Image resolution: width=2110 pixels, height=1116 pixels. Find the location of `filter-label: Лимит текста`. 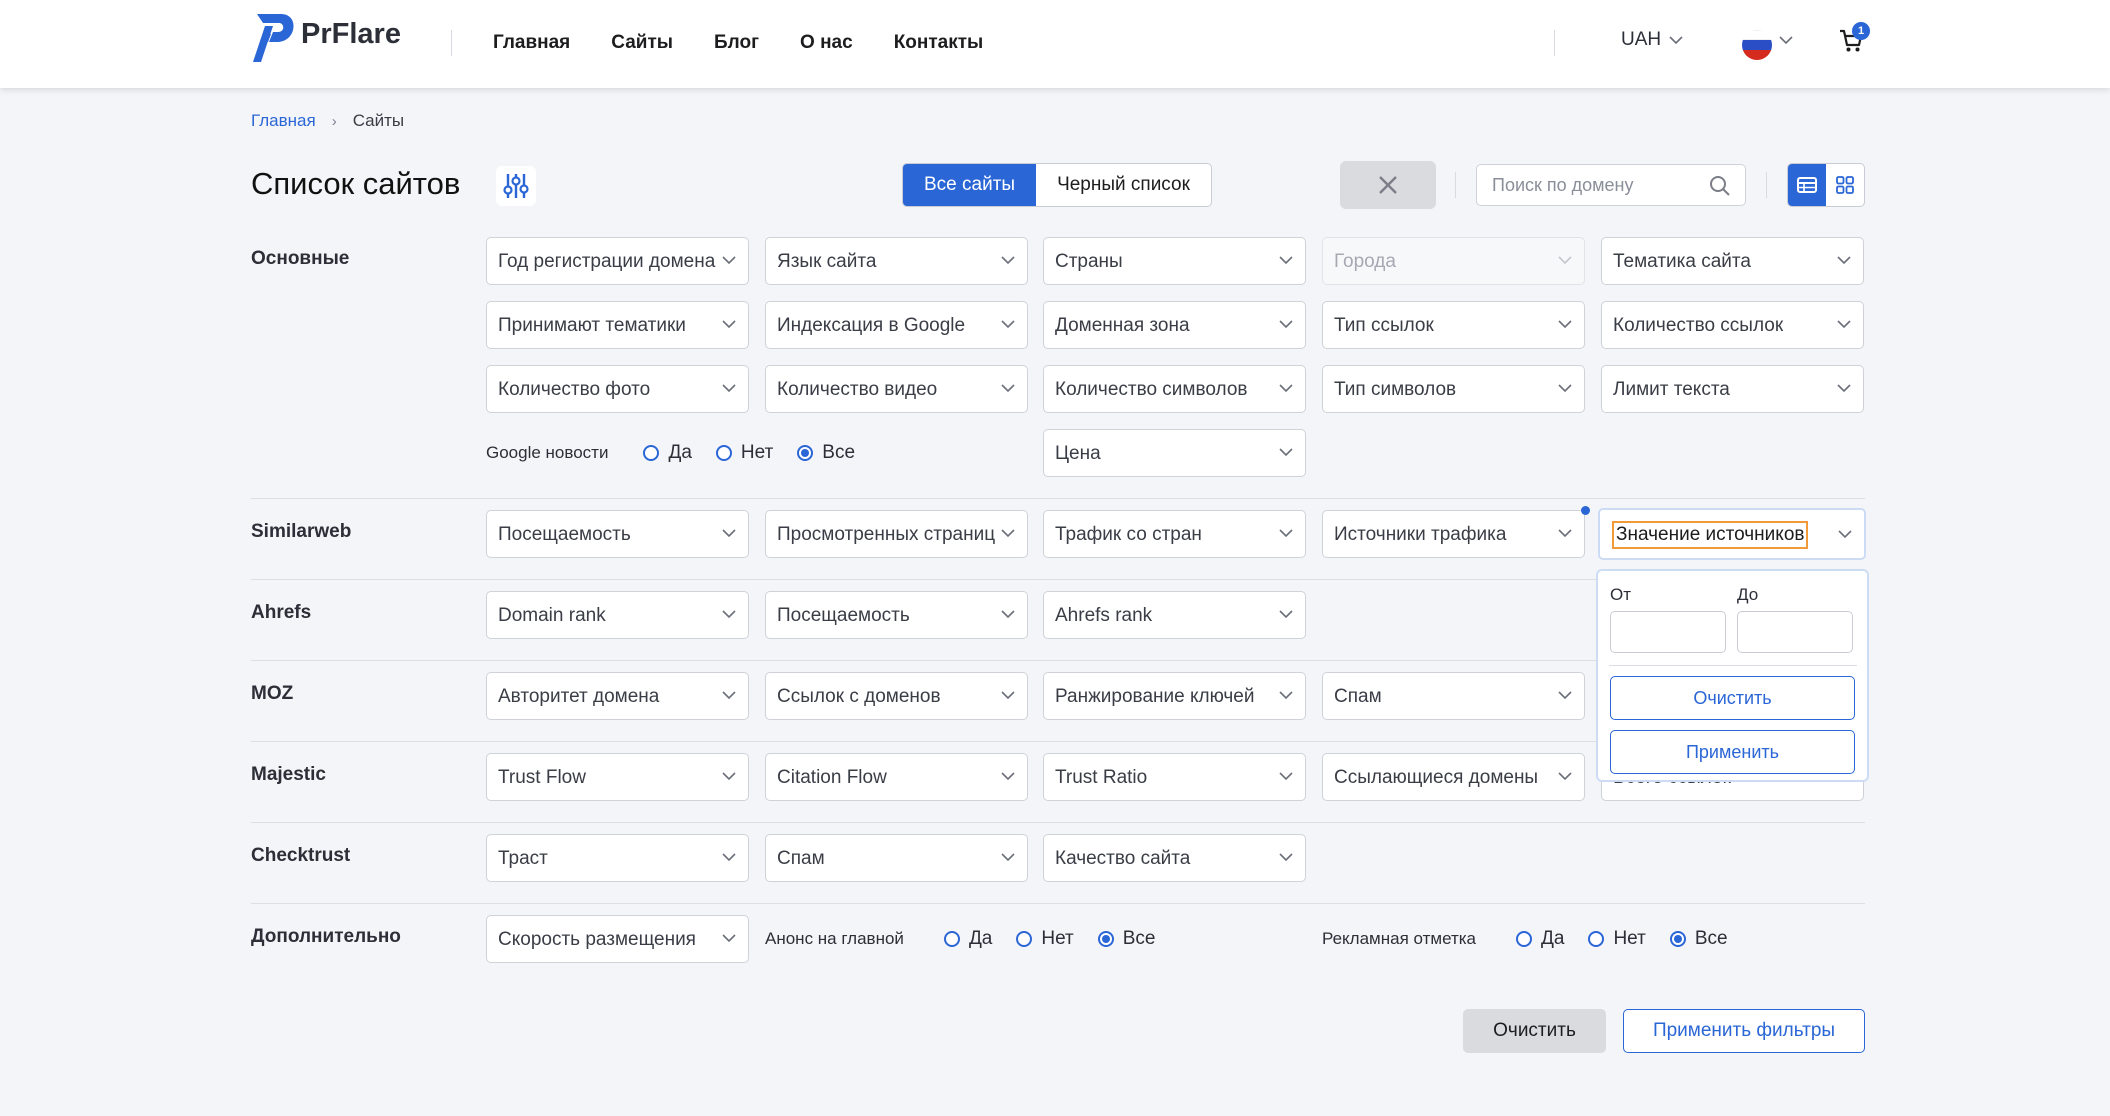

filter-label: Лимит текста is located at coordinates (1671, 389).